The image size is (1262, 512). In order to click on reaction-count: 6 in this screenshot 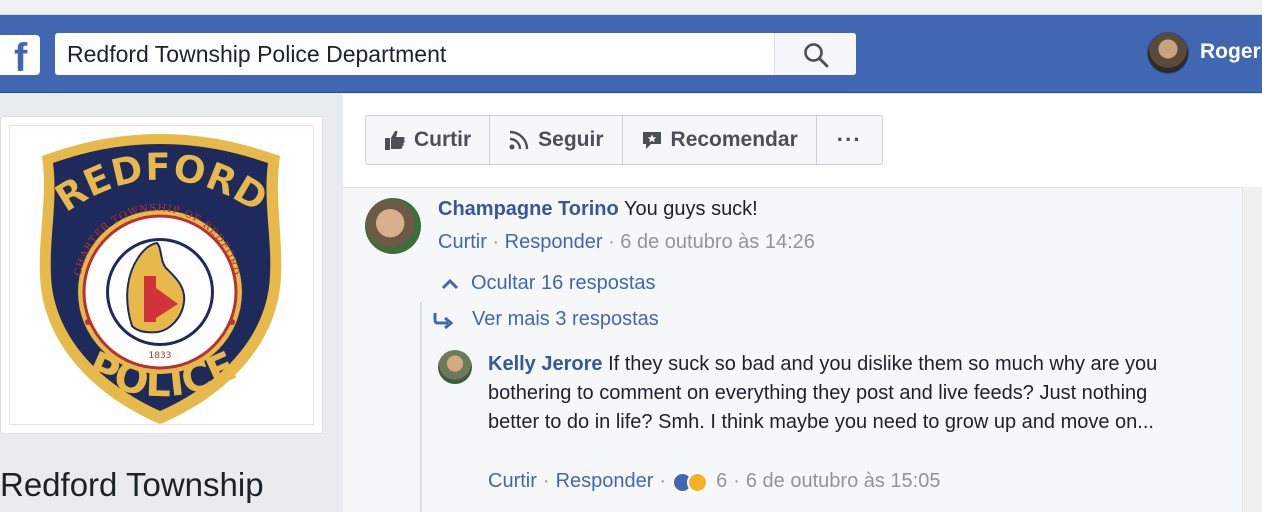, I will do `click(721, 481)`.